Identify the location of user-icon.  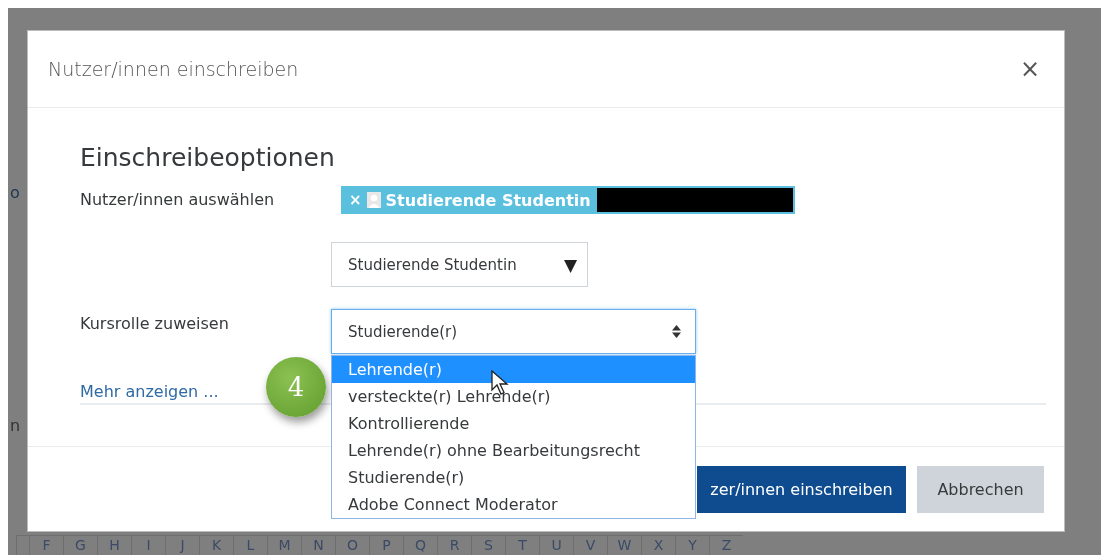
(373, 200).